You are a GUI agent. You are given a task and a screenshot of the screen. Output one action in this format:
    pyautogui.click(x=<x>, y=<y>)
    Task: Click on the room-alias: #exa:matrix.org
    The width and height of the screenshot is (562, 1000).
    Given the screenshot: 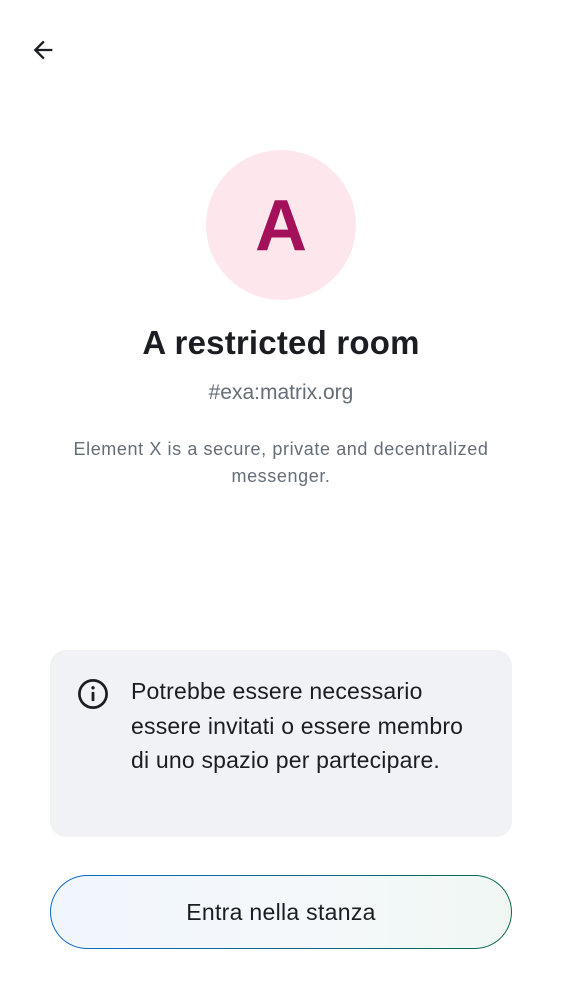 What is the action you would take?
    pyautogui.click(x=281, y=392)
    